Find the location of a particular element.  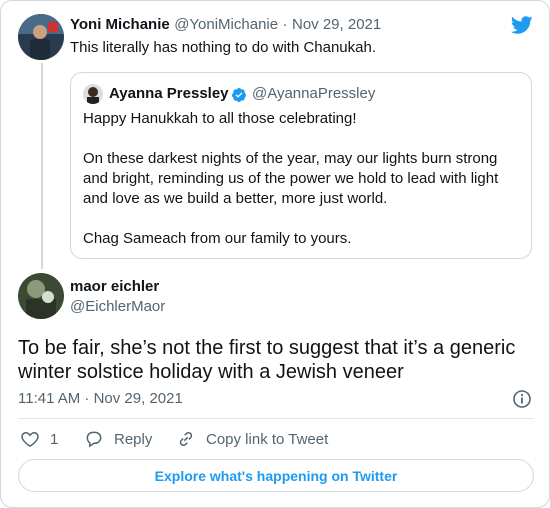

like-count: 1 is located at coordinates (54, 439).